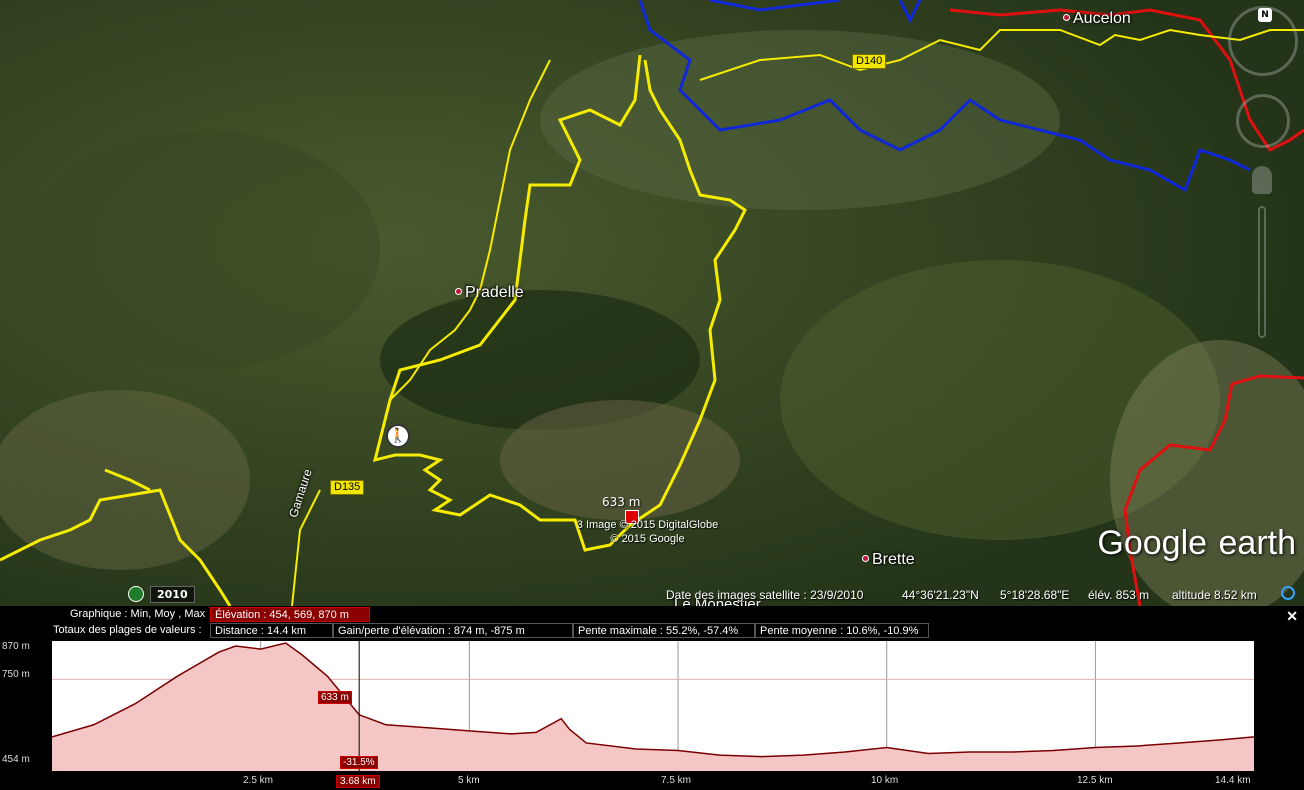  I want to click on road-label-d140: D140, so click(869, 61).